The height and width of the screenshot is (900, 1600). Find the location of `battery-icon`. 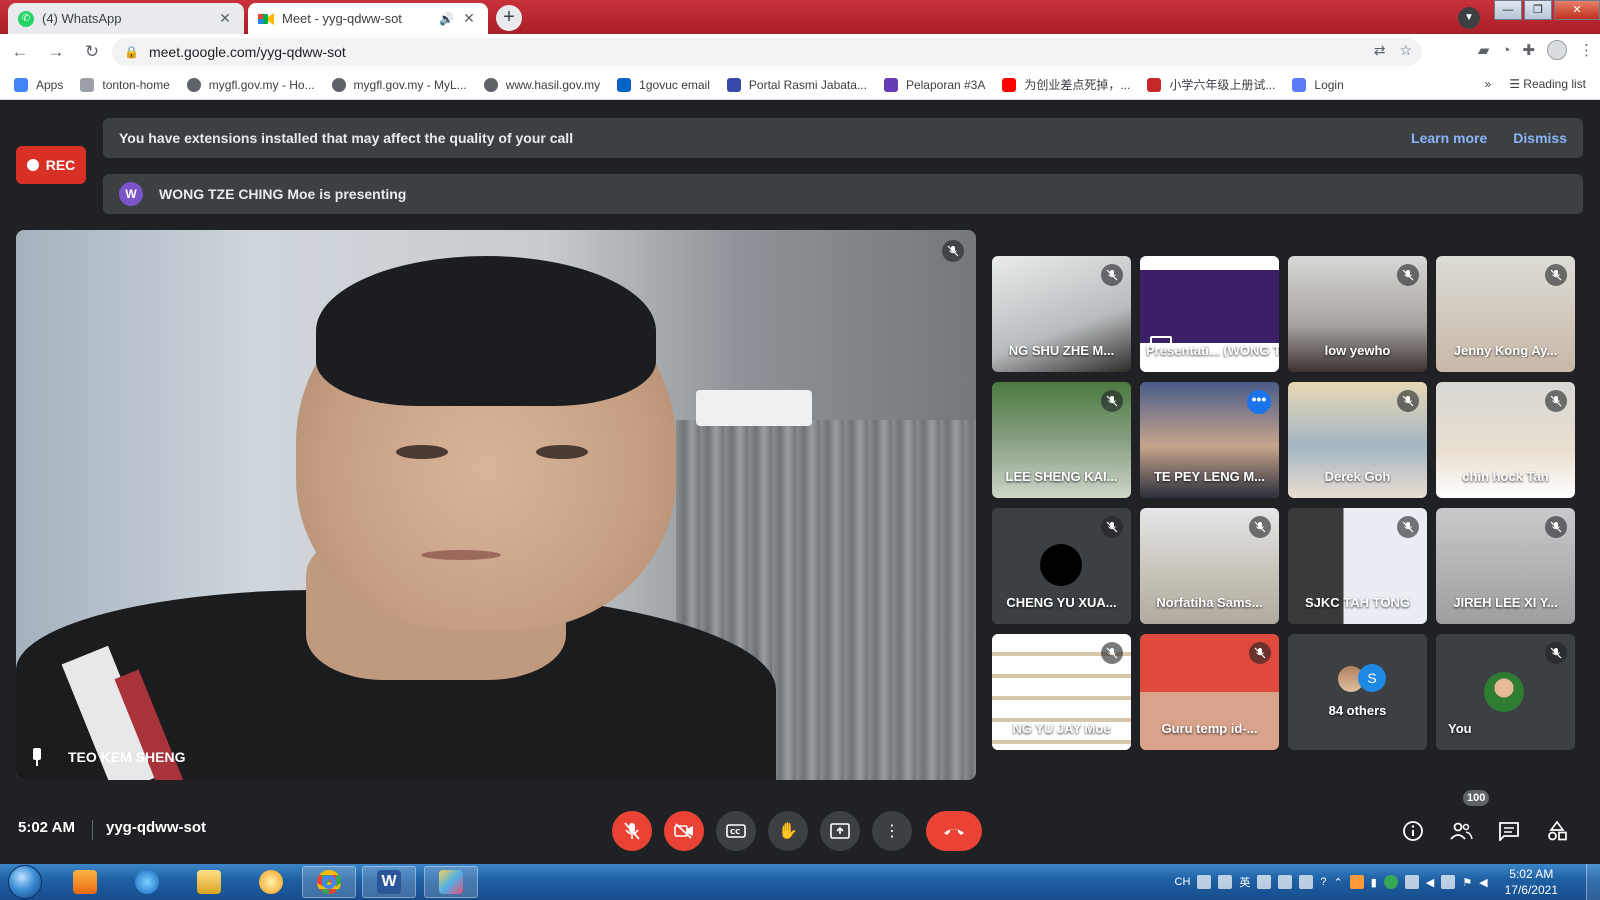

battery-icon is located at coordinates (1448, 882).